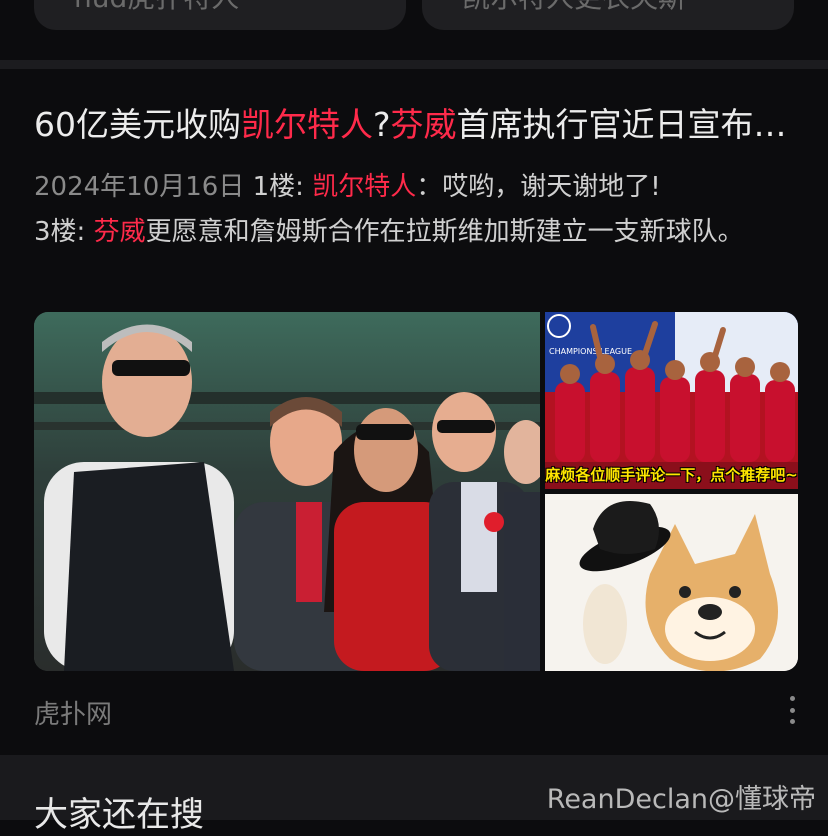 The width and height of the screenshot is (828, 836). Describe the element at coordinates (444, 232) in the screenshot. I see `floor3-text: 更愿意和詹姆斯合作在拉斯维加斯建立一支新球队。` at that location.